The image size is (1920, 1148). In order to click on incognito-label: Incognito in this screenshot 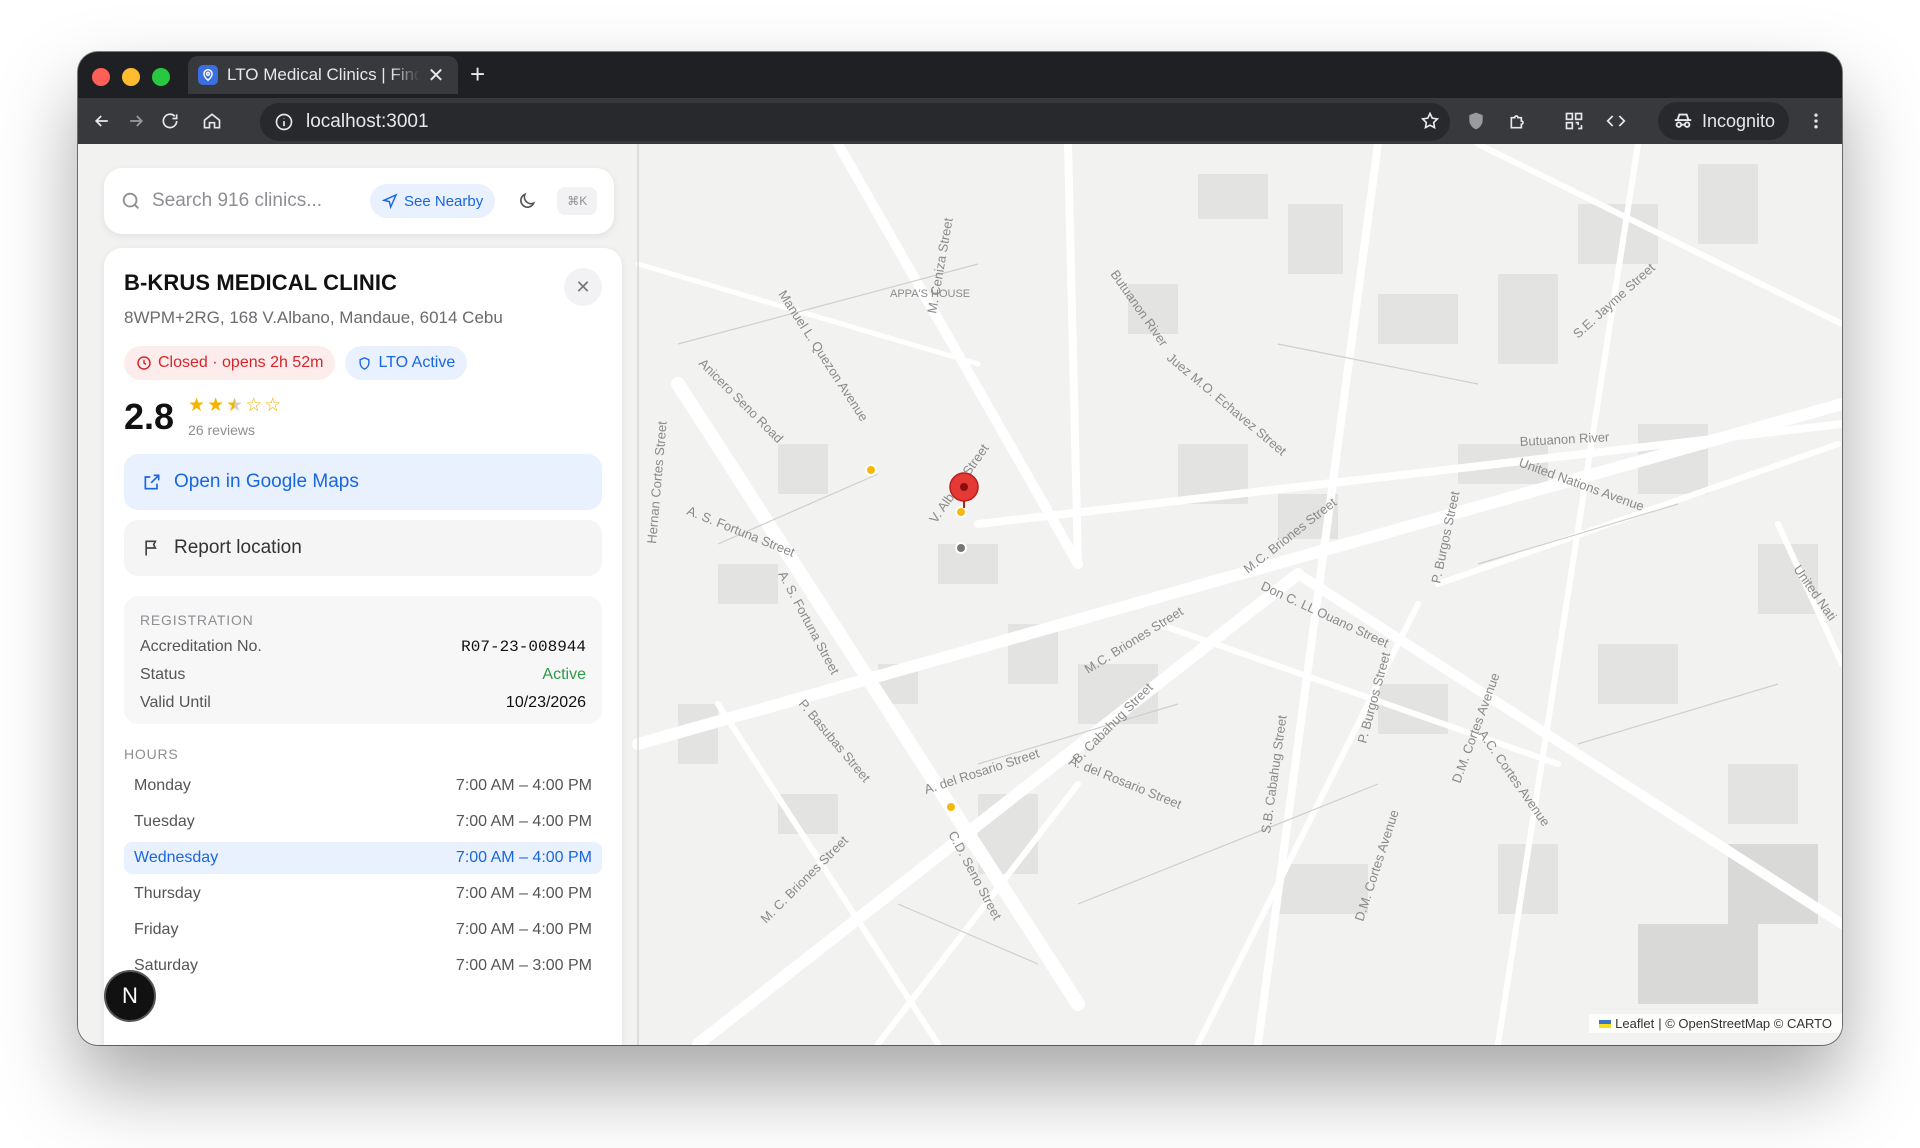, I will do `click(1739, 120)`.